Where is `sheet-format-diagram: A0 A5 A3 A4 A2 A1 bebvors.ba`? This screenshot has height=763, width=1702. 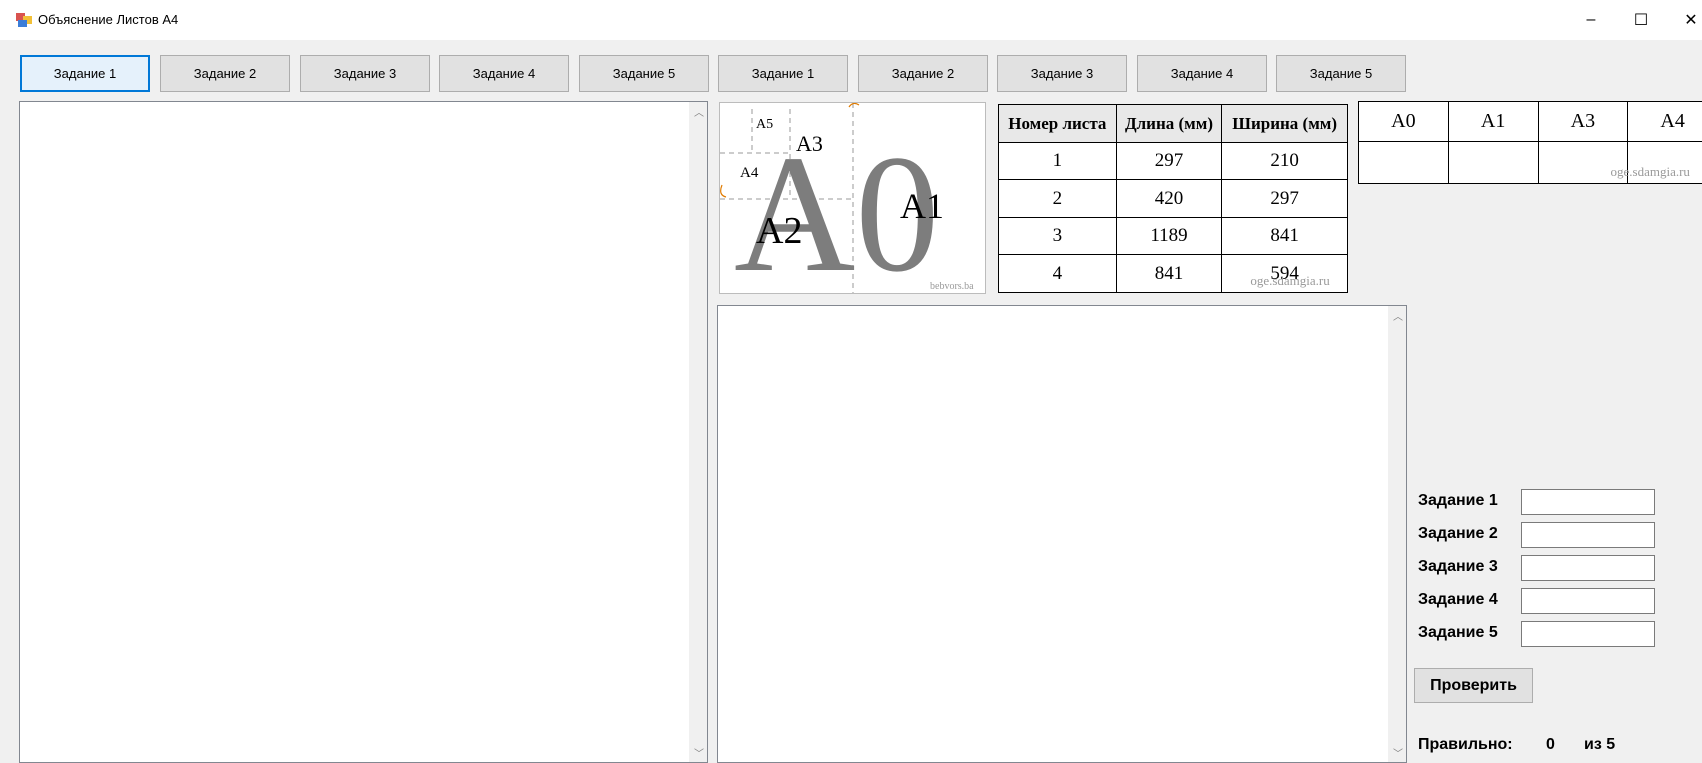
sheet-format-diagram: A0 A5 A3 A4 A2 A1 bebvors.ba is located at coordinates (852, 204).